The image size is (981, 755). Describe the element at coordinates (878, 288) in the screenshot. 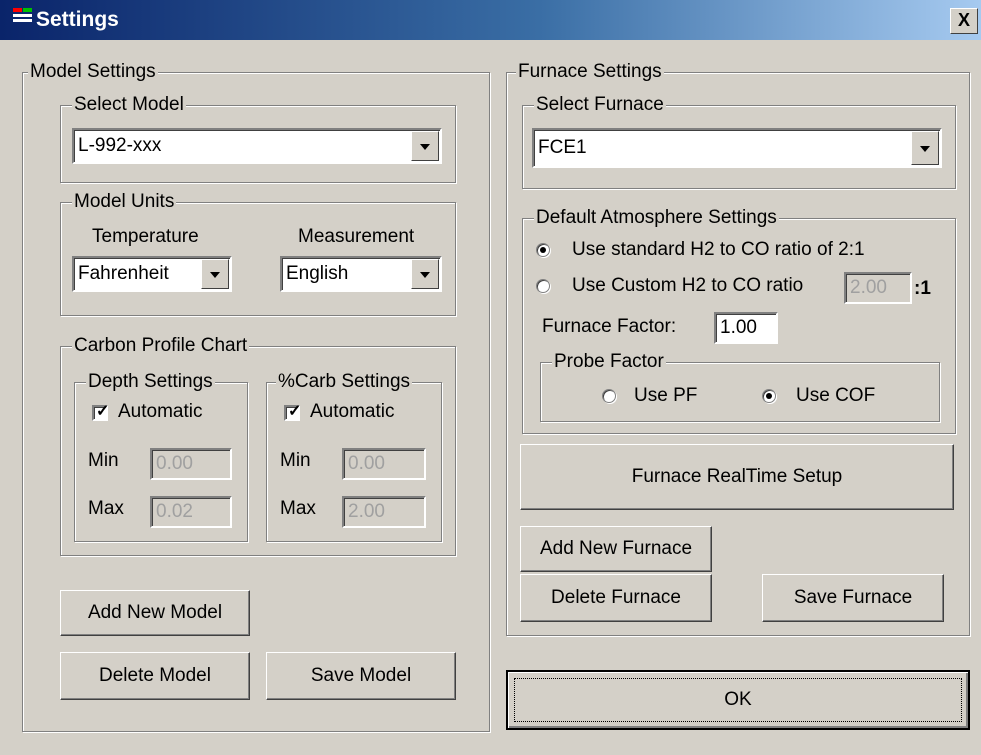

I see `custom-ratio-field: 2.00` at that location.